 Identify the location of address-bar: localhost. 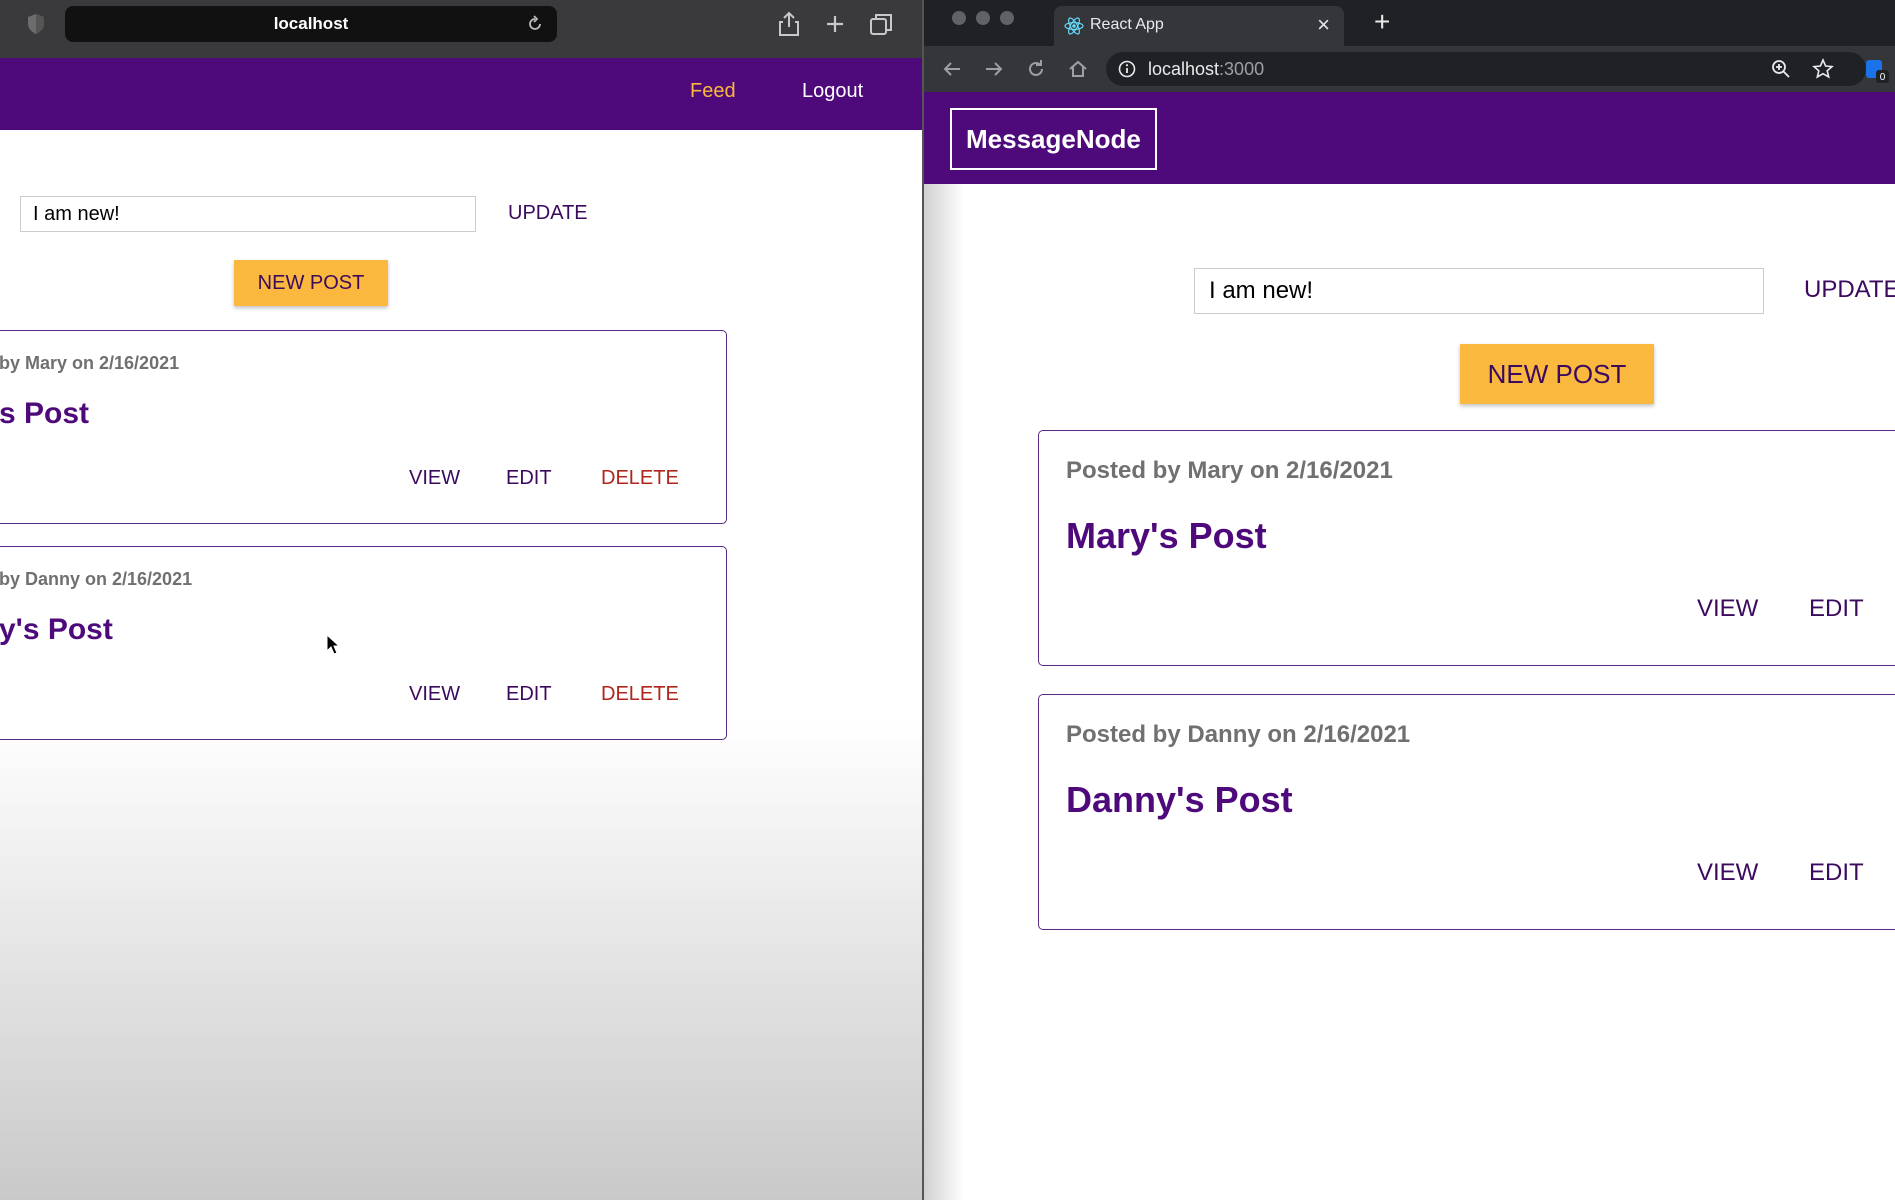
(311, 24).